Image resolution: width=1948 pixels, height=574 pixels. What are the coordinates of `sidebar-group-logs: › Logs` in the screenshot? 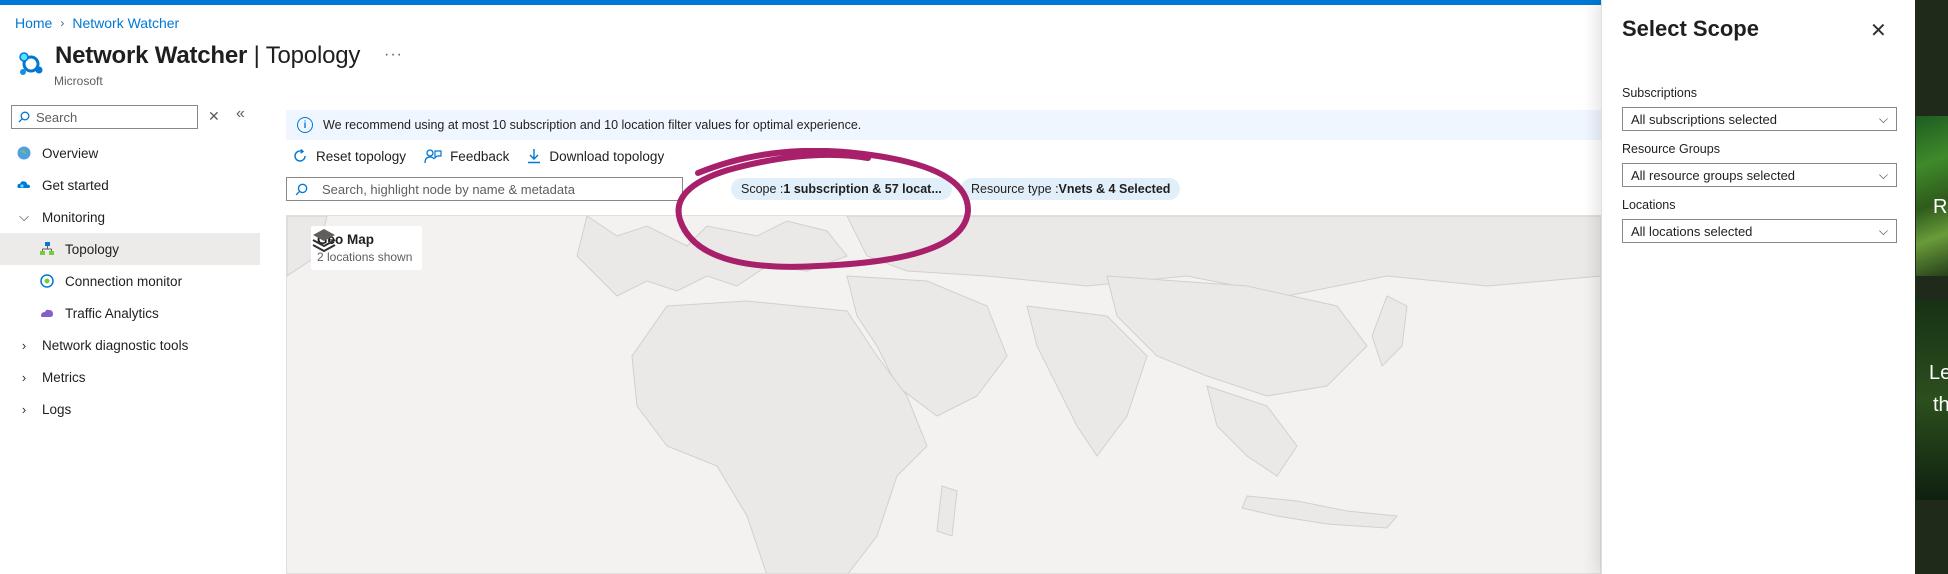 It's located at (130, 409).